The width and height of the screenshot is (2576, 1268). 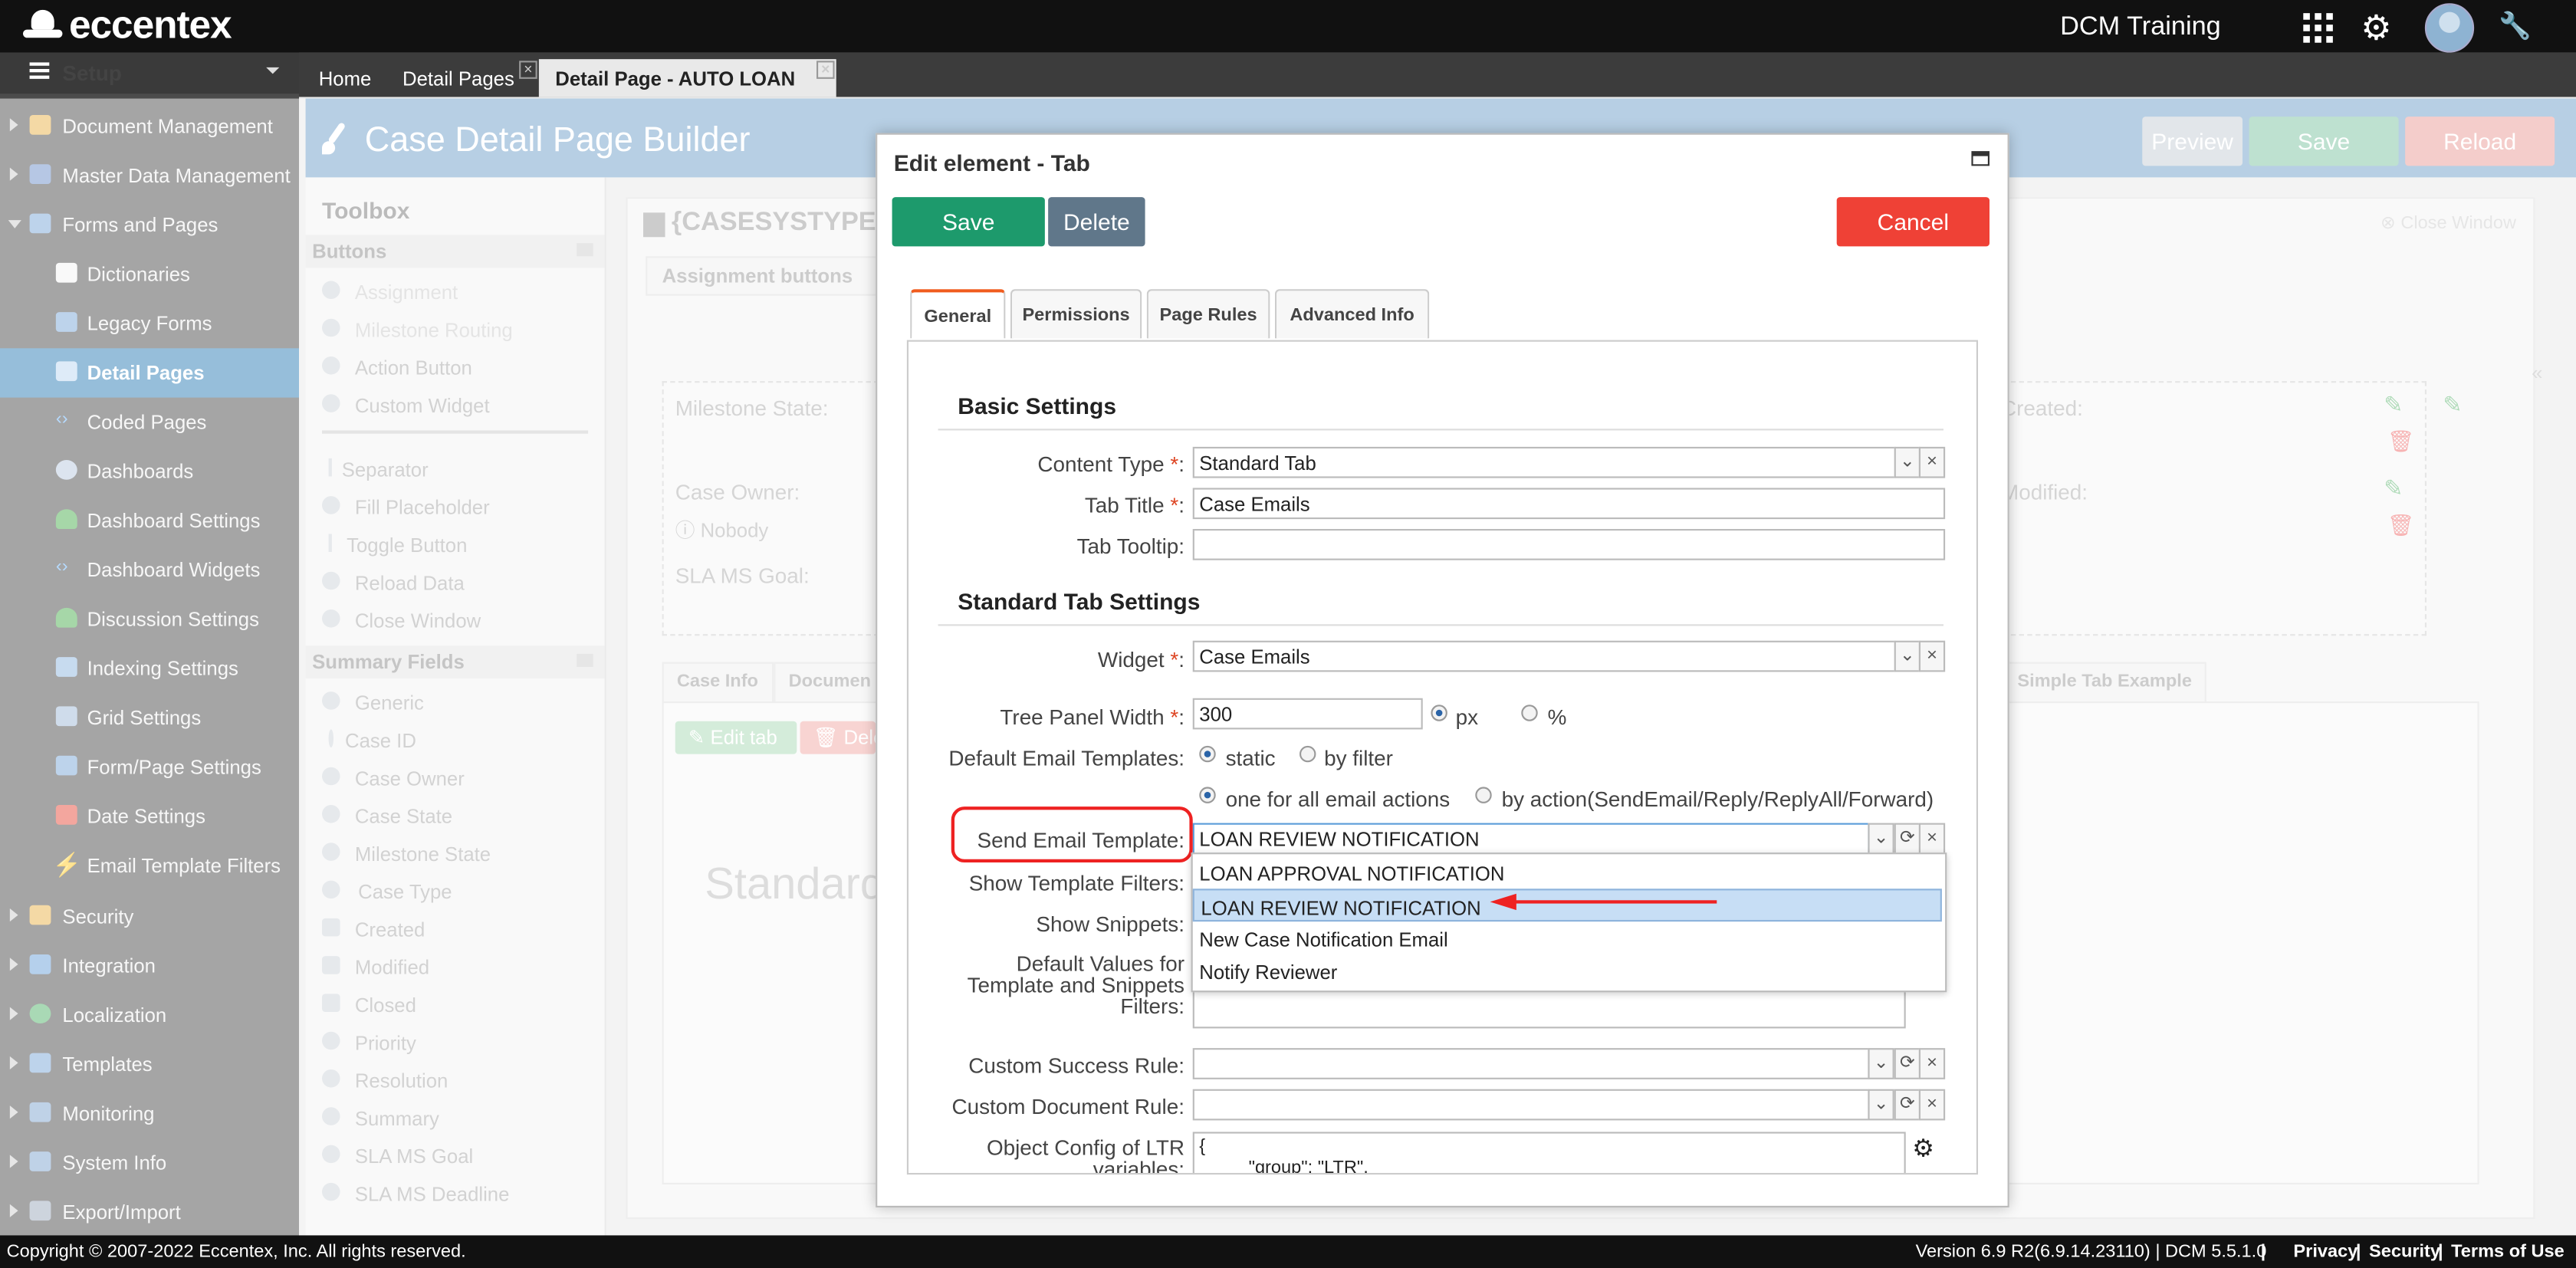 I want to click on radio-percent, so click(x=1529, y=713).